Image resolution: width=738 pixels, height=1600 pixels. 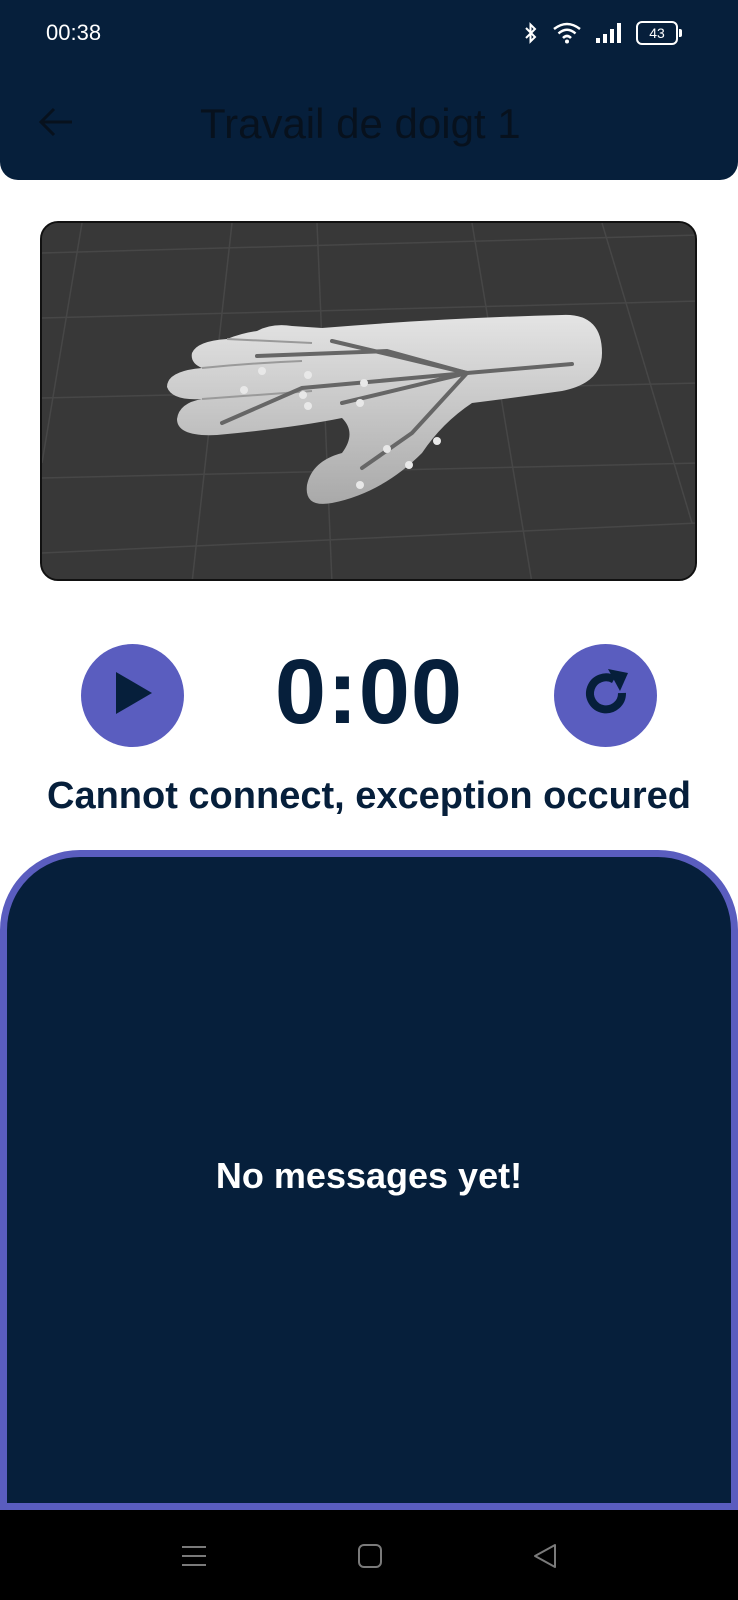 I want to click on refresh-icon, so click(x=606, y=695).